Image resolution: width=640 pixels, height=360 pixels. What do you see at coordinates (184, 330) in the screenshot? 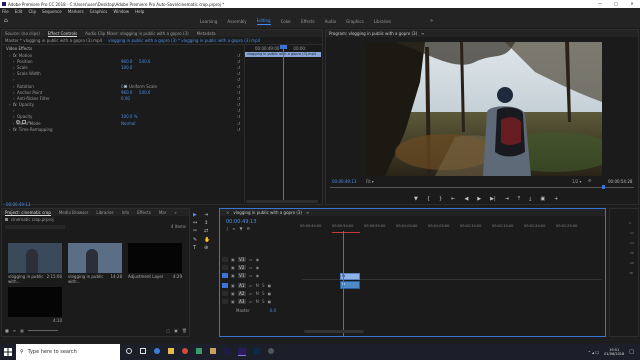
I see `trash-icon: 🗑` at bounding box center [184, 330].